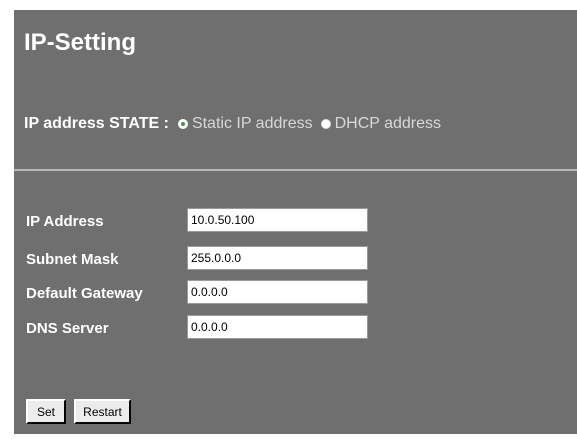  What do you see at coordinates (277, 258) in the screenshot?
I see `subnet-mask-input` at bounding box center [277, 258].